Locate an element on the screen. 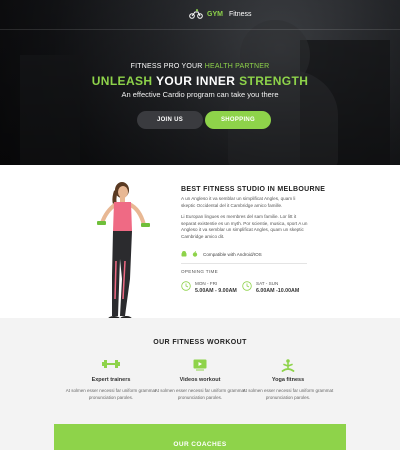  coaches-banner: OUR COACHES is located at coordinates (200, 437).